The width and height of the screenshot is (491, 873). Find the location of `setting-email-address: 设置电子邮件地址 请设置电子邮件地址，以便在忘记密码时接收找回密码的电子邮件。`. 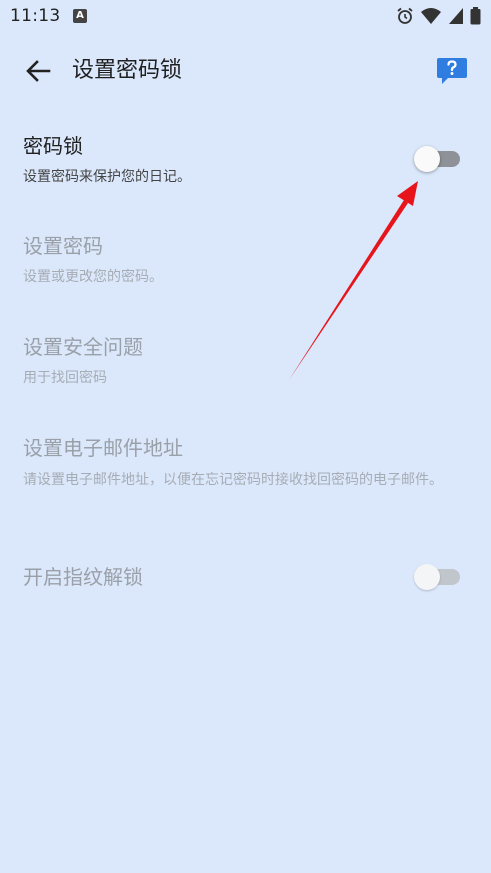

setting-email-address: 设置电子邮件地址 请设置电子邮件地址，以便在忘记密码时接收找回密码的电子邮件。 is located at coordinates (245, 472).